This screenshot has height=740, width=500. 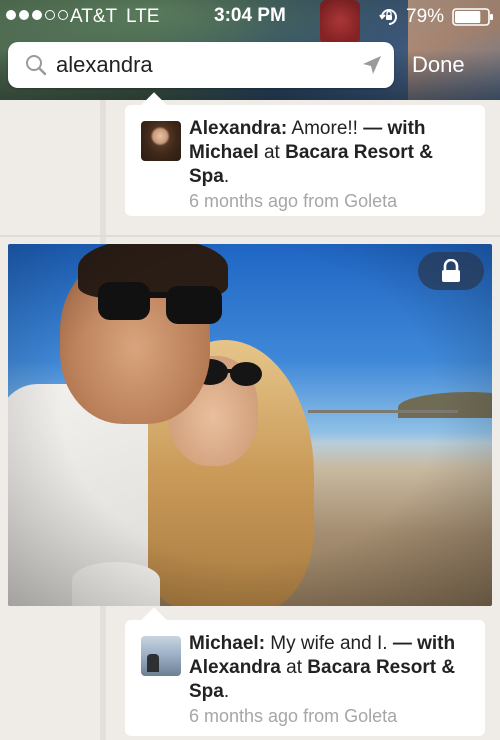 I want to click on carrier-name: AT&T, so click(x=94, y=16).